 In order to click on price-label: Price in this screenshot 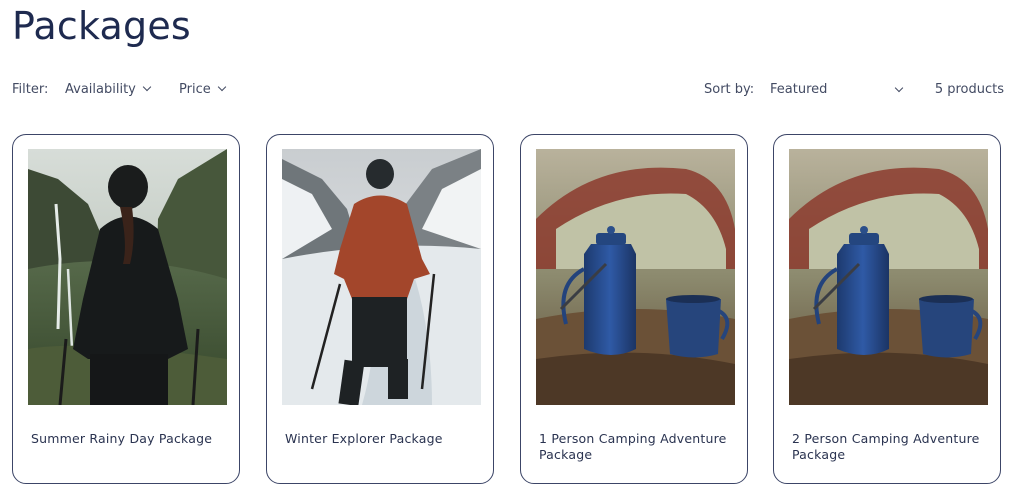, I will do `click(195, 89)`.